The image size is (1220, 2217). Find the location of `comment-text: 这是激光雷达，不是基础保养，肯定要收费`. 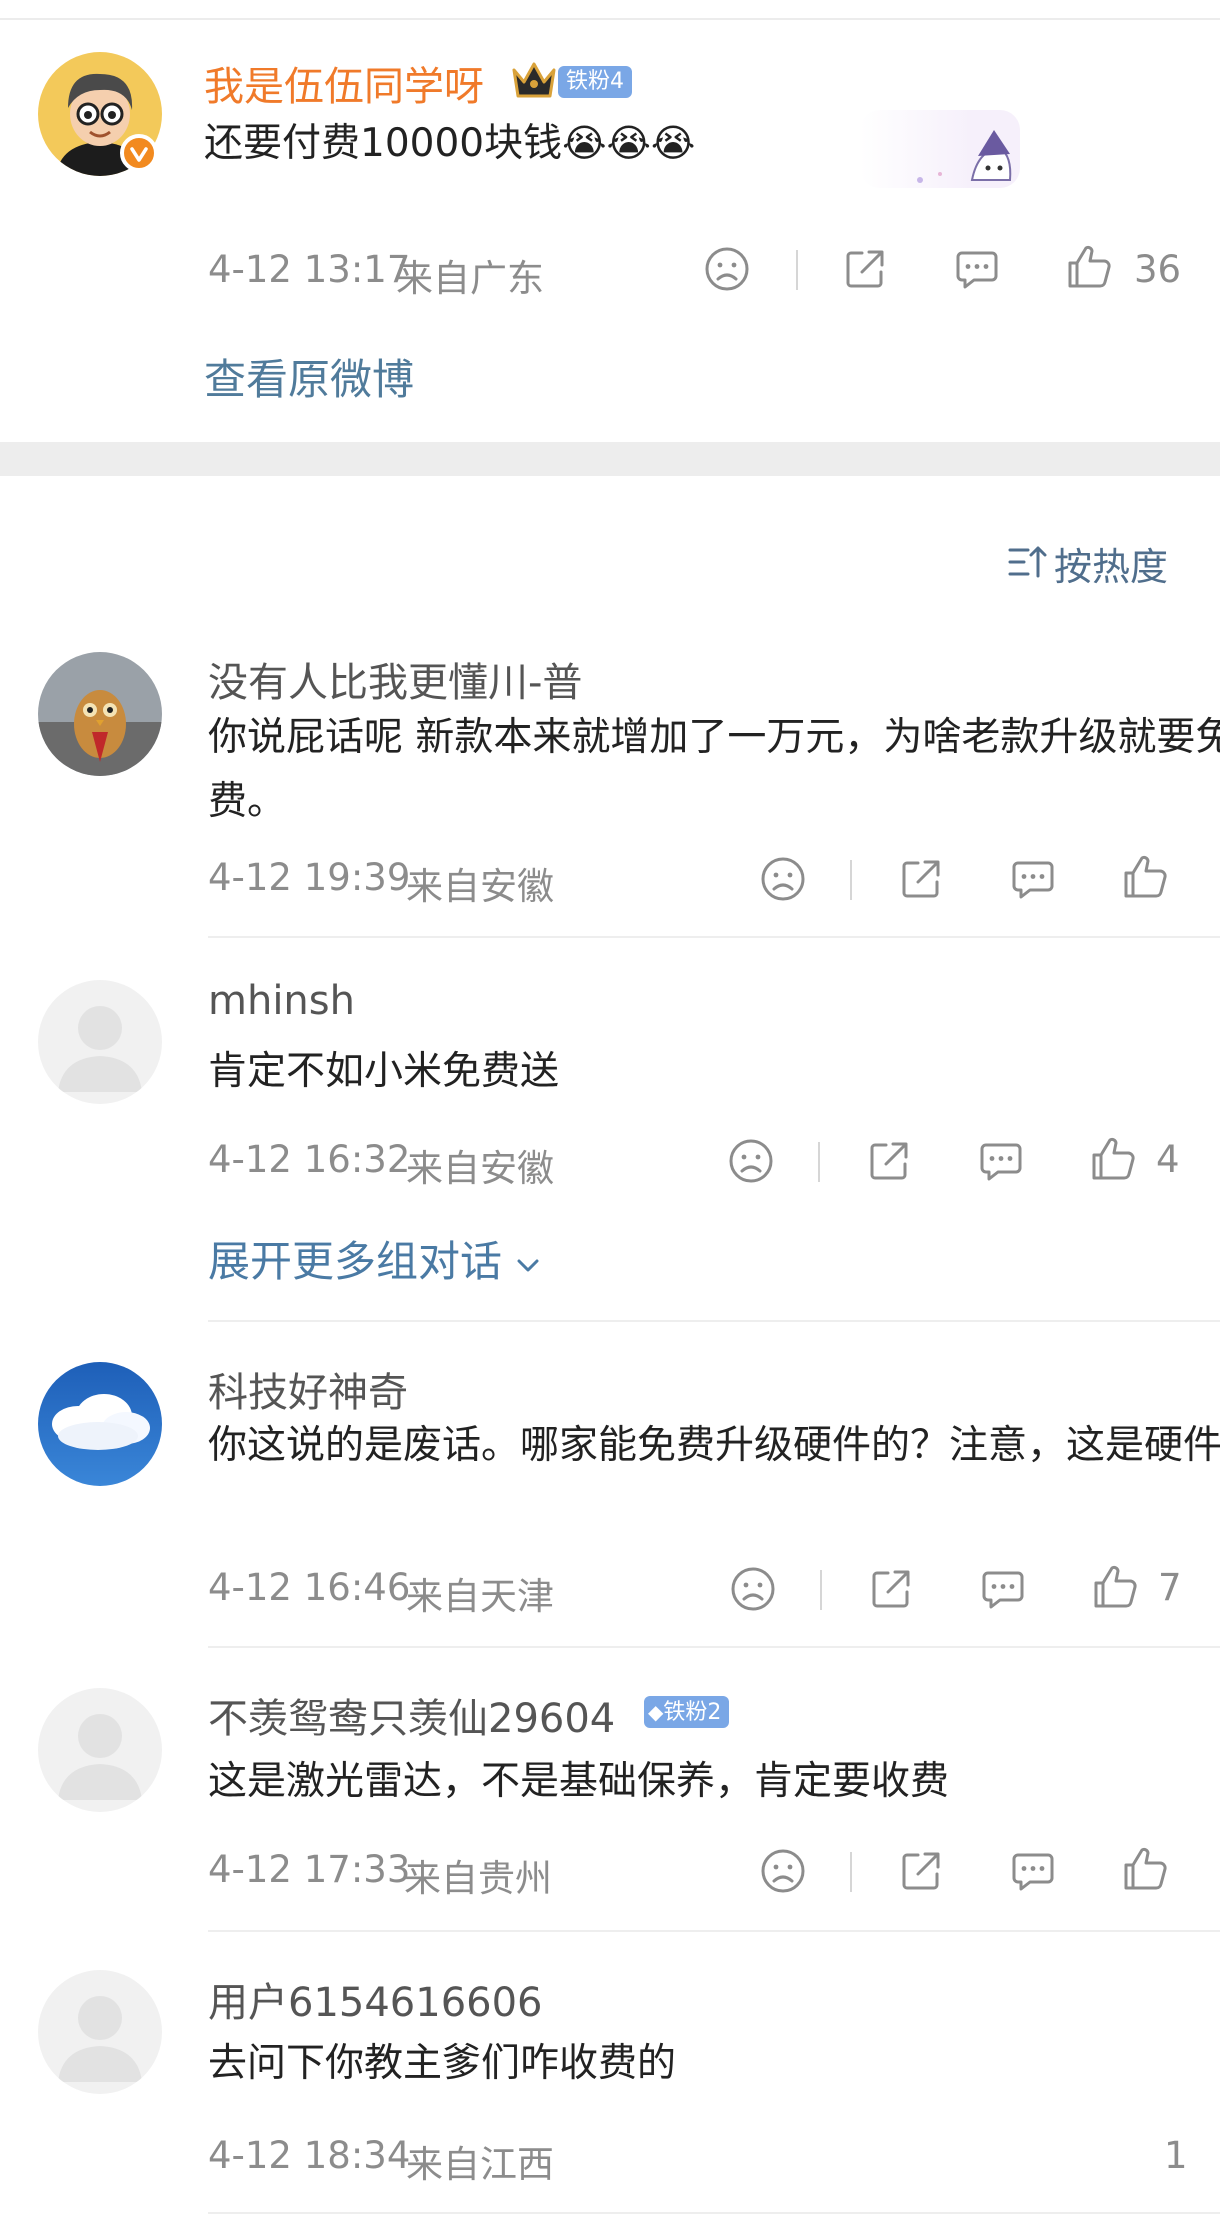

comment-text: 这是激光雷达，不是基础保养，肯定要收费 is located at coordinates (579, 1781).